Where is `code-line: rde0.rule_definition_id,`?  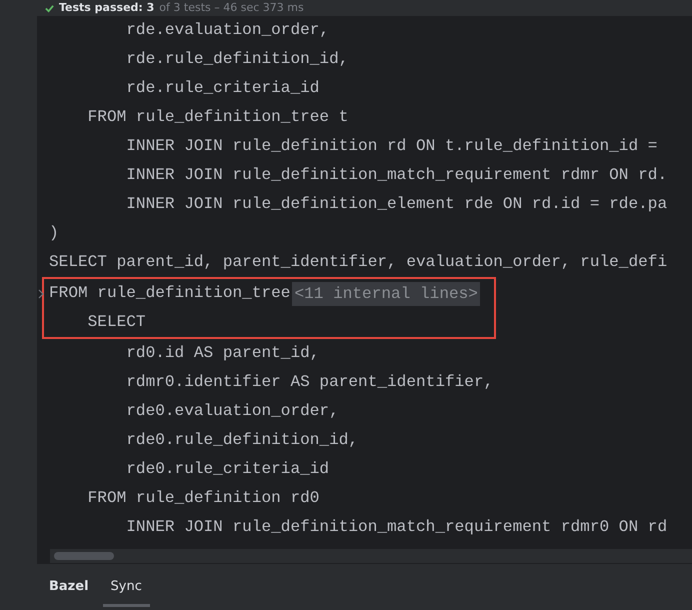
code-line: rde0.rule_definition_id, is located at coordinates (241, 440).